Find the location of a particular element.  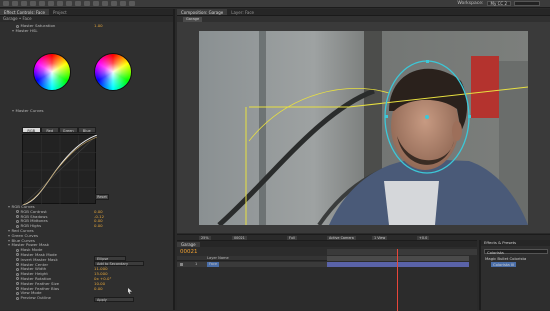

eraser-tool-icon is located at coordinates (114, 3).